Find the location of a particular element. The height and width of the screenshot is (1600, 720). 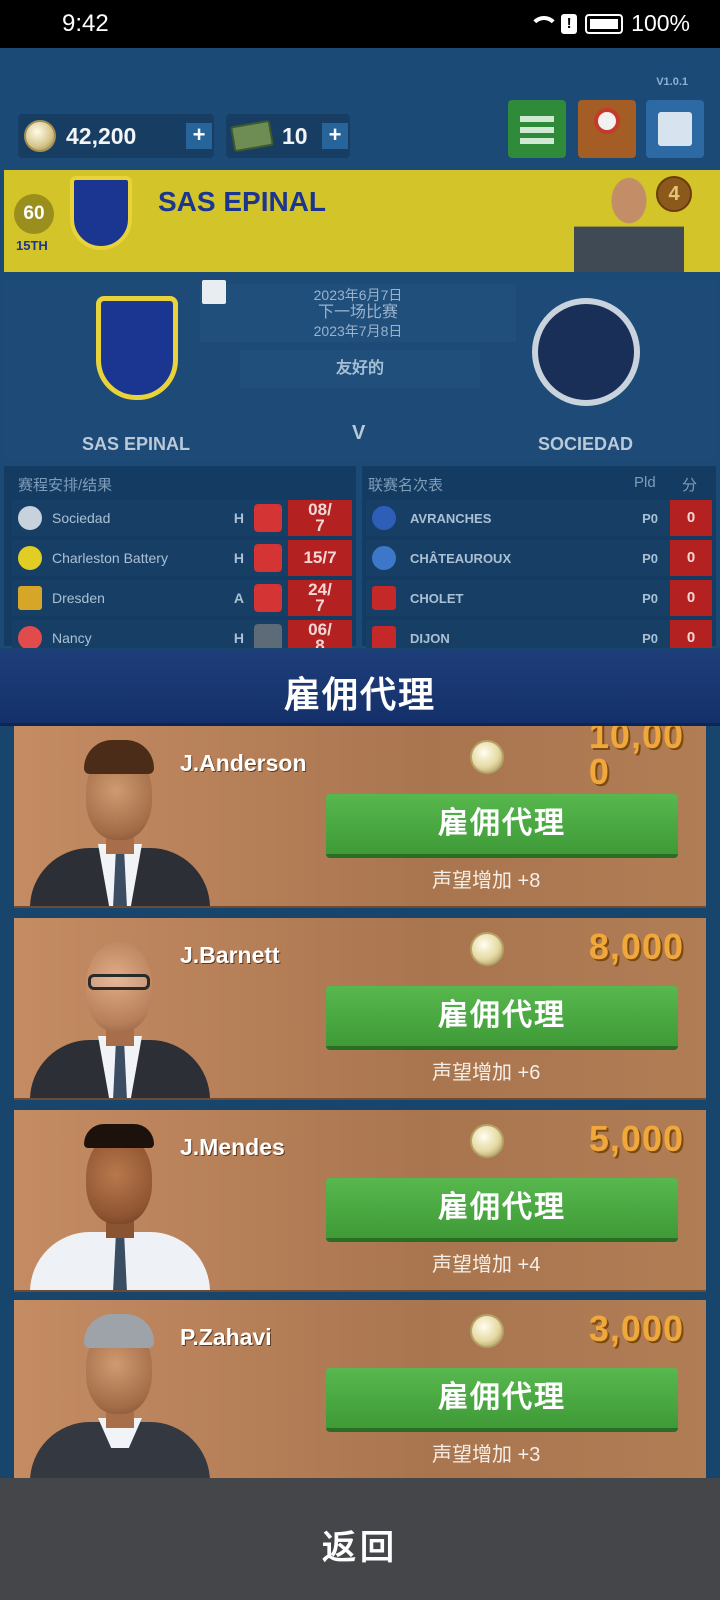

agent-card: P.Zahavi 3,000 雇佣代理 声望增加 +3 is located at coordinates (360, 1390).